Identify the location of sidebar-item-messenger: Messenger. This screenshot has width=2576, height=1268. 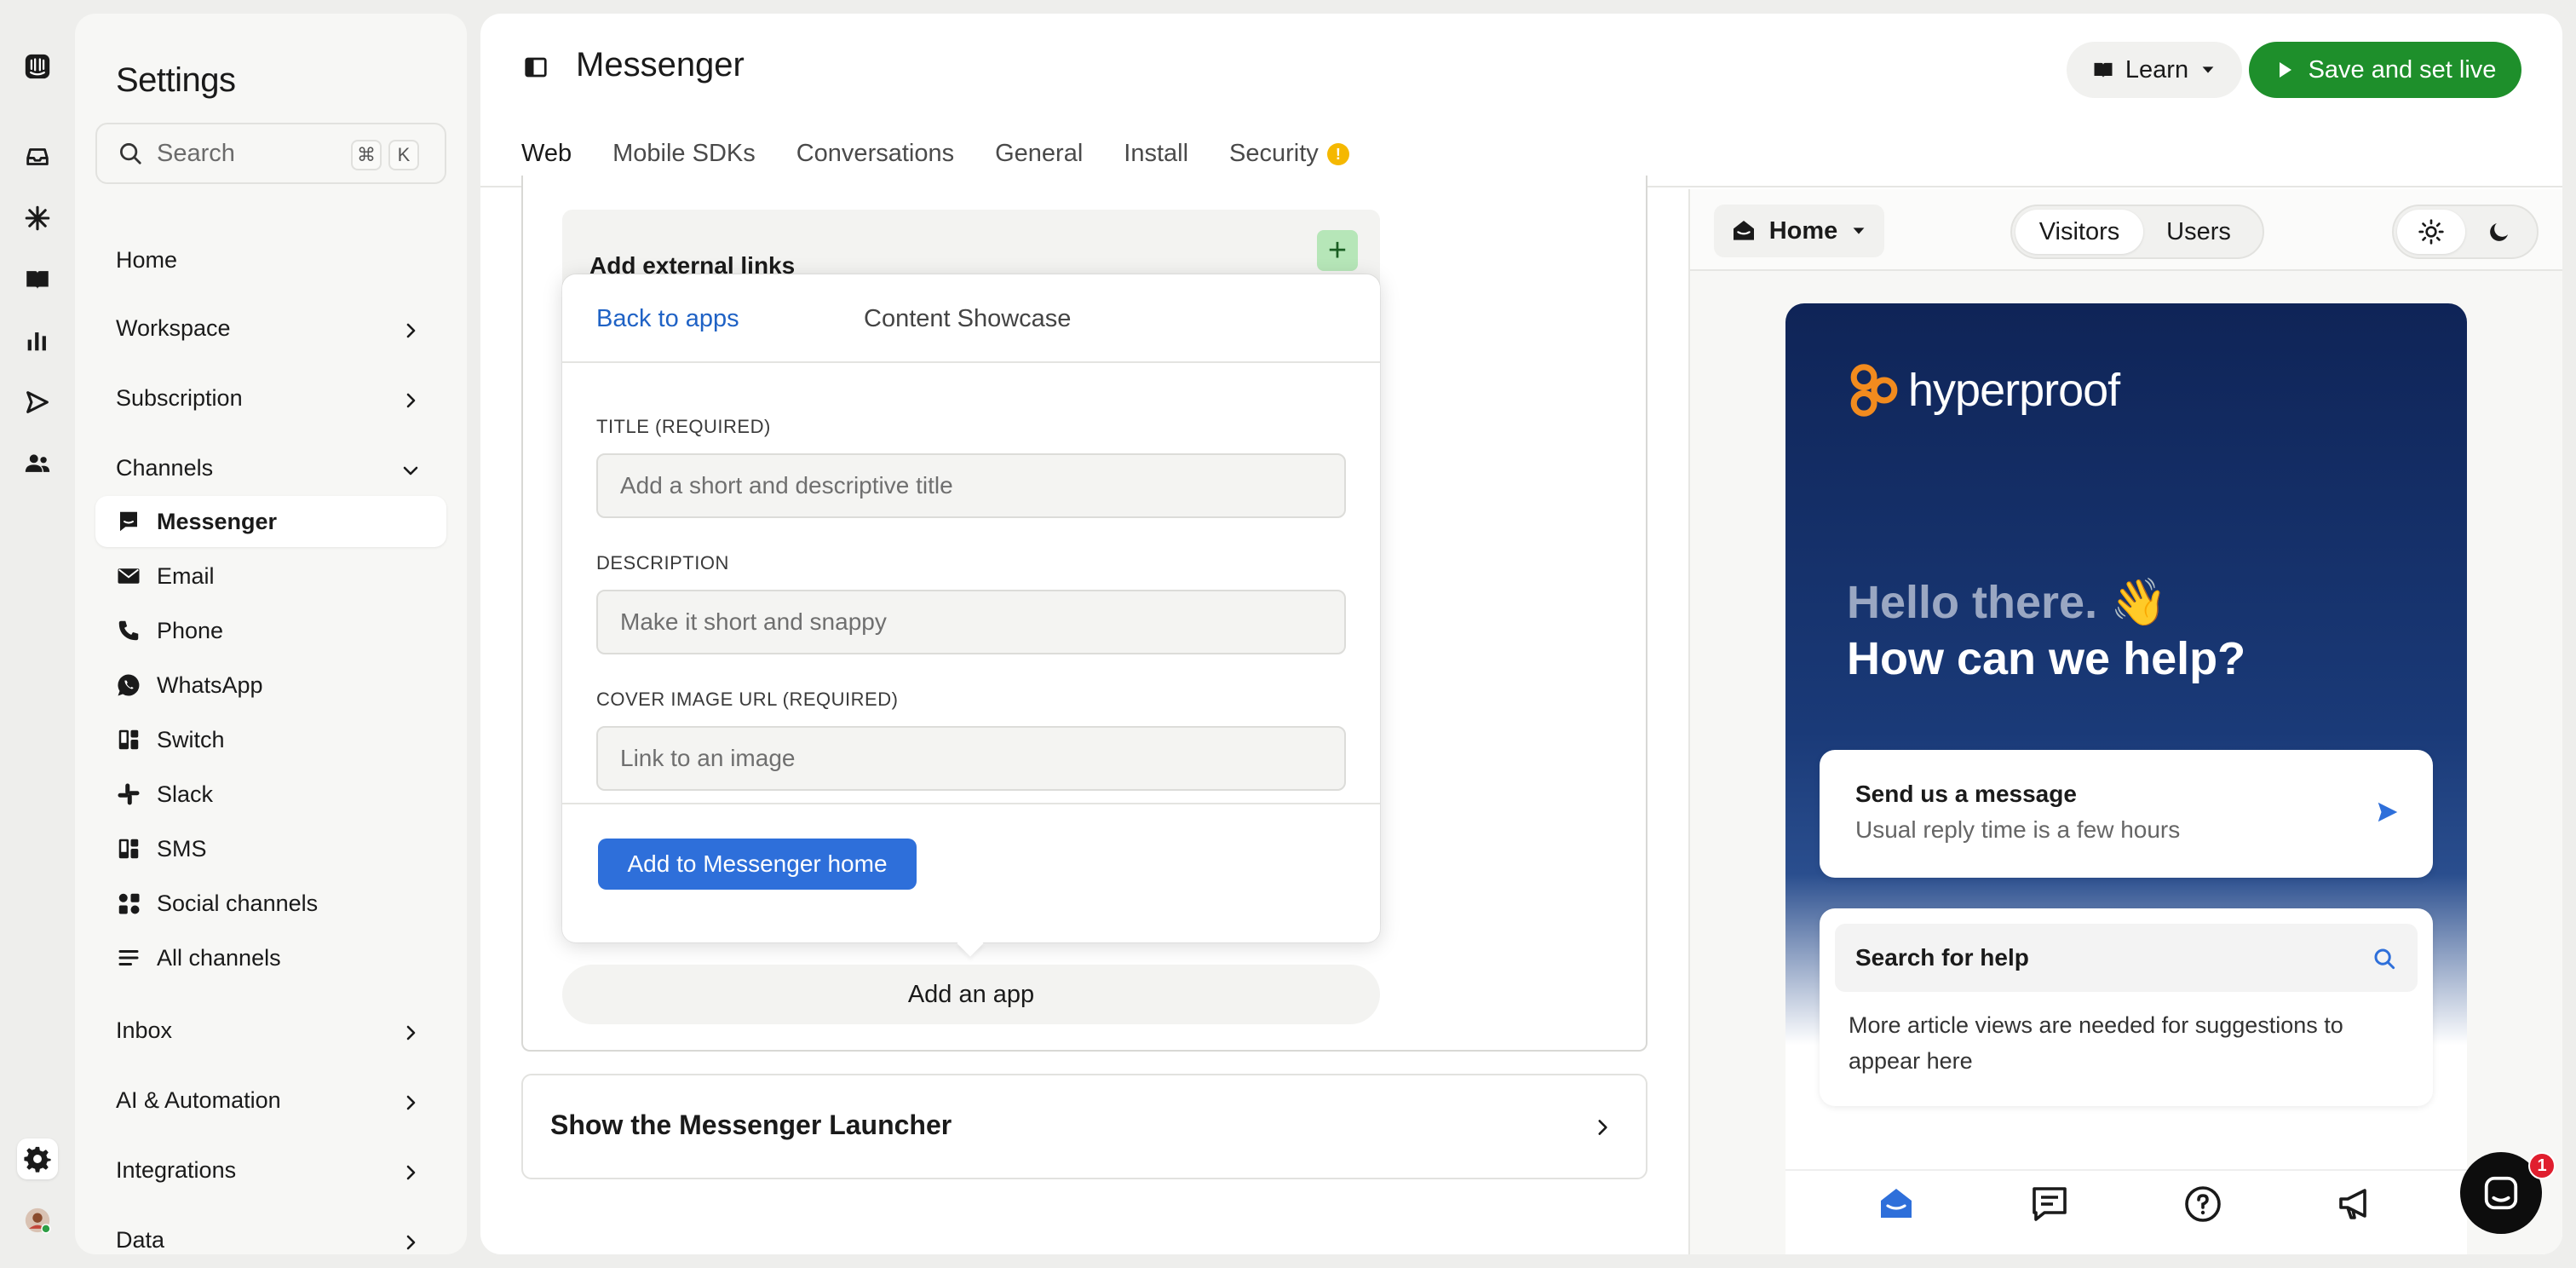
(271, 521).